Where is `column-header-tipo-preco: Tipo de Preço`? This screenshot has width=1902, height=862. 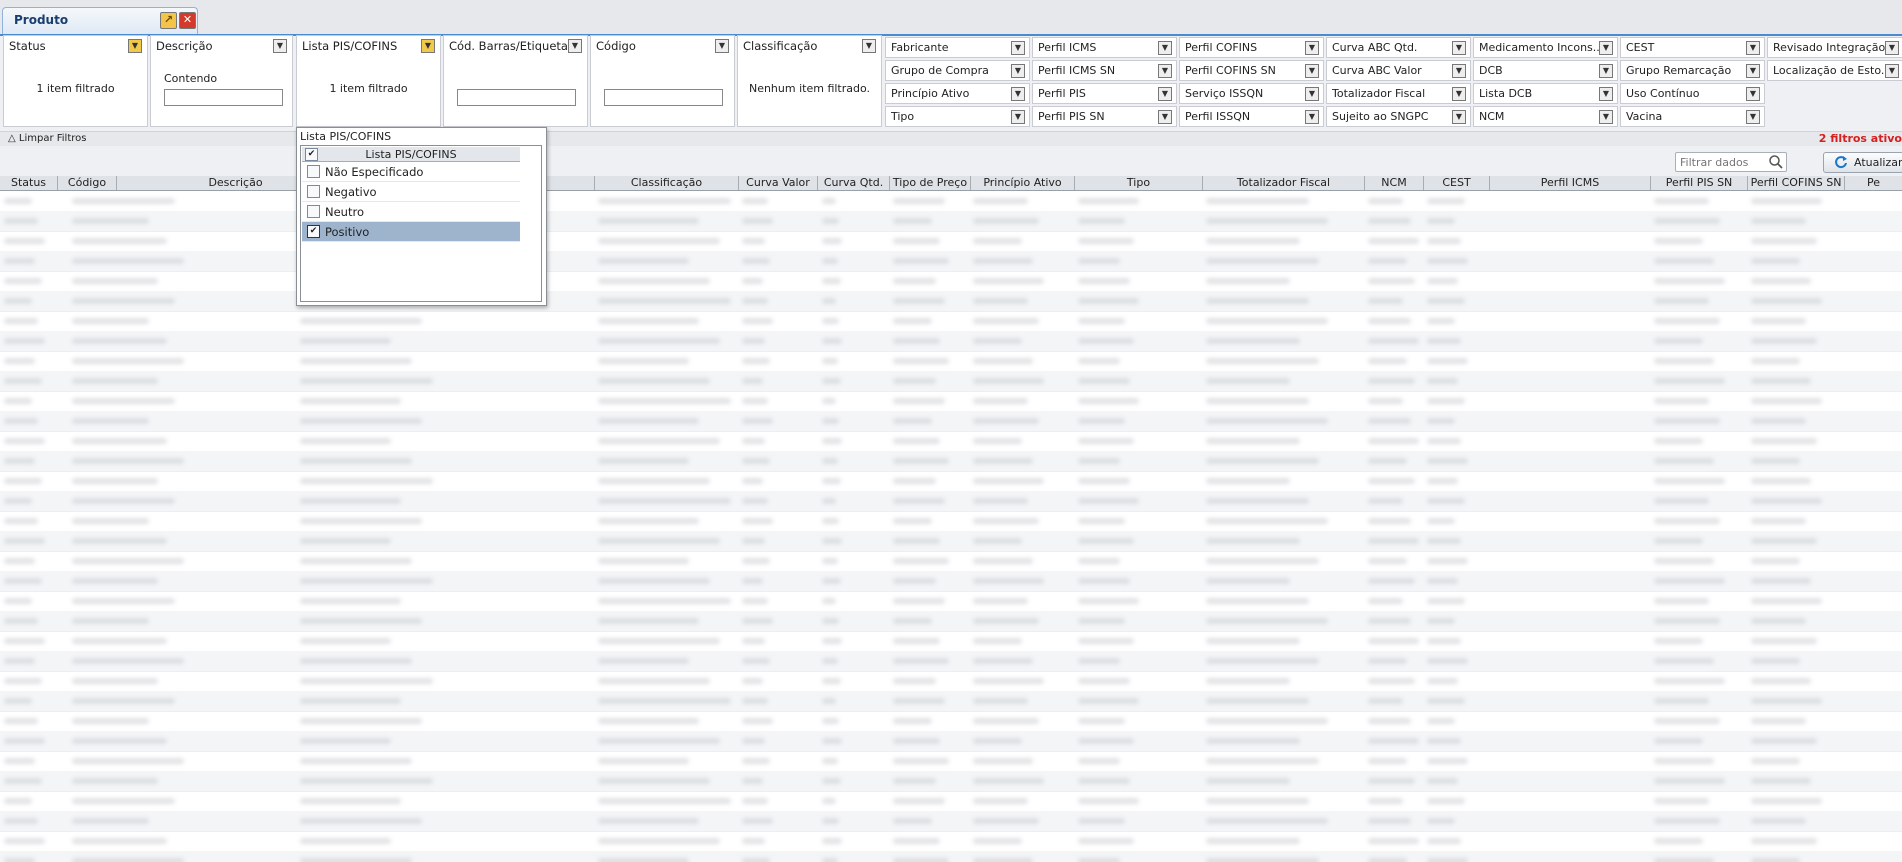 column-header-tipo-preco: Tipo de Preço is located at coordinates (930, 183).